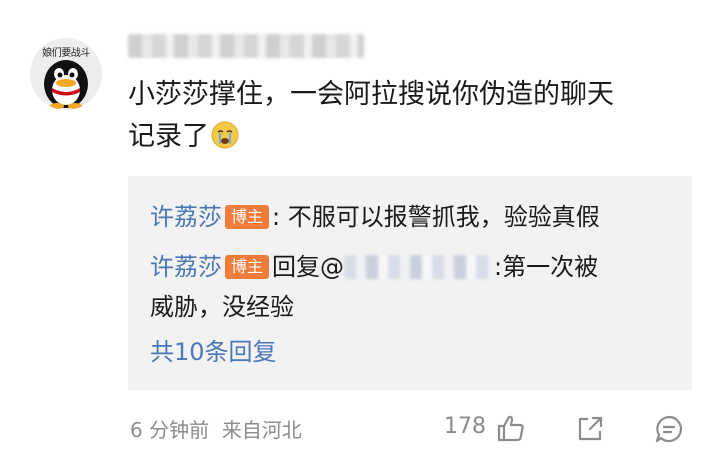 This screenshot has width=720, height=460. I want to click on comment-time: 6 分钟前, so click(170, 430).